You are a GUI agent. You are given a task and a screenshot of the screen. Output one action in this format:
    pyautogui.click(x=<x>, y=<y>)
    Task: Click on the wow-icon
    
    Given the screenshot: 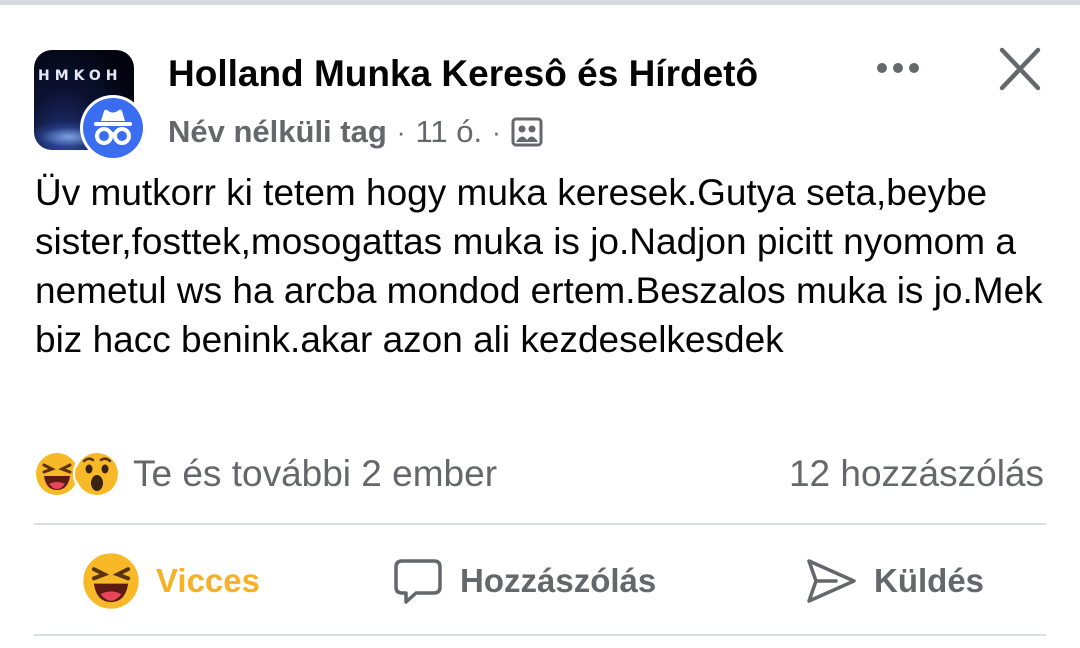 What is the action you would take?
    pyautogui.click(x=97, y=474)
    